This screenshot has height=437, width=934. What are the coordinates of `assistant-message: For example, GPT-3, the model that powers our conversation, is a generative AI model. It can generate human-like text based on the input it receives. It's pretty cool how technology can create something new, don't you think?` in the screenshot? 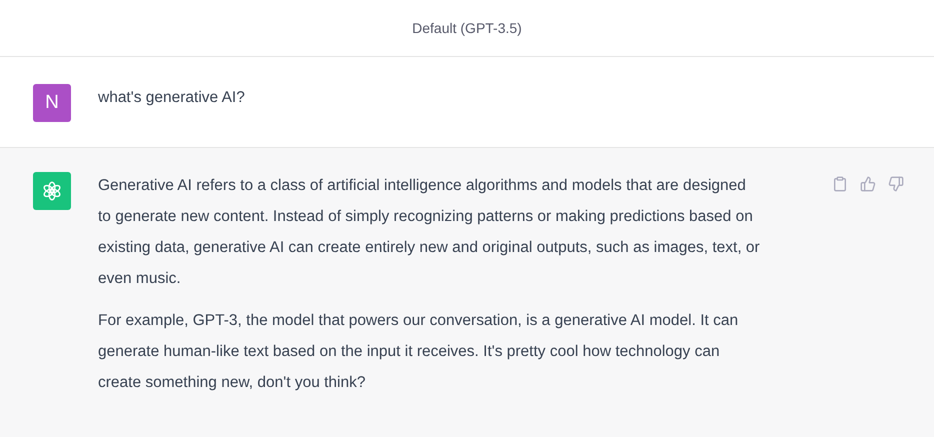 It's located at (419, 352).